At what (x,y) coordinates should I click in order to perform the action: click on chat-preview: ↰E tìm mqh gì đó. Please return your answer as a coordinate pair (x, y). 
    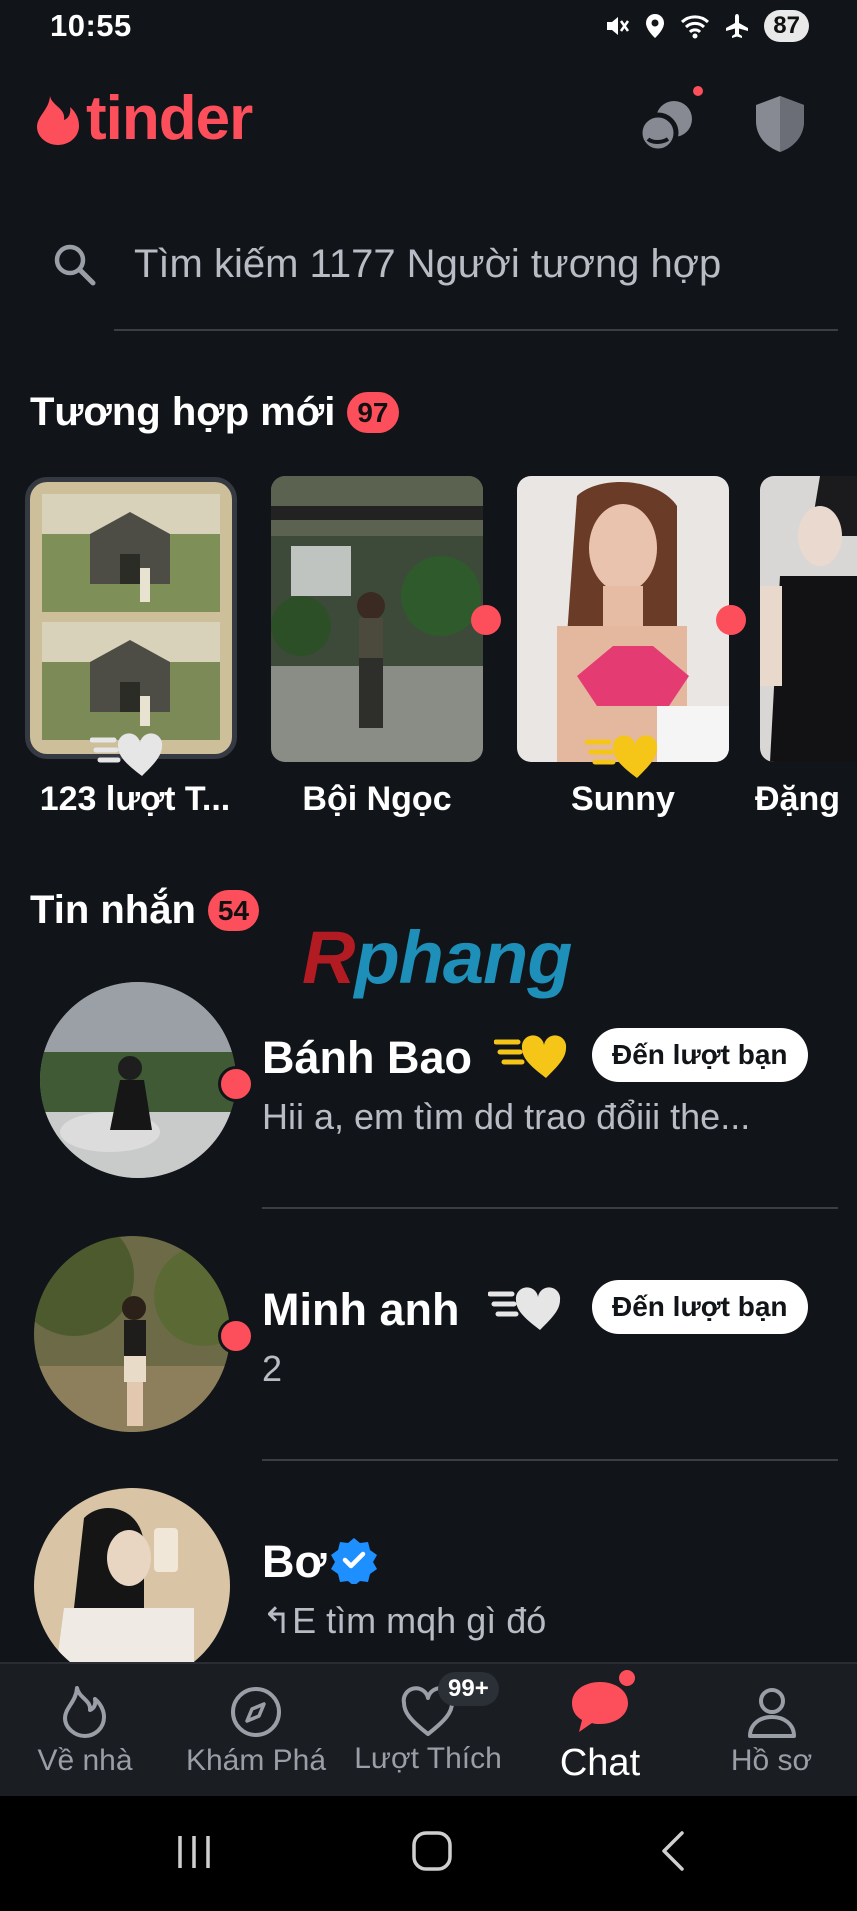
    Looking at the image, I should click on (404, 1620).